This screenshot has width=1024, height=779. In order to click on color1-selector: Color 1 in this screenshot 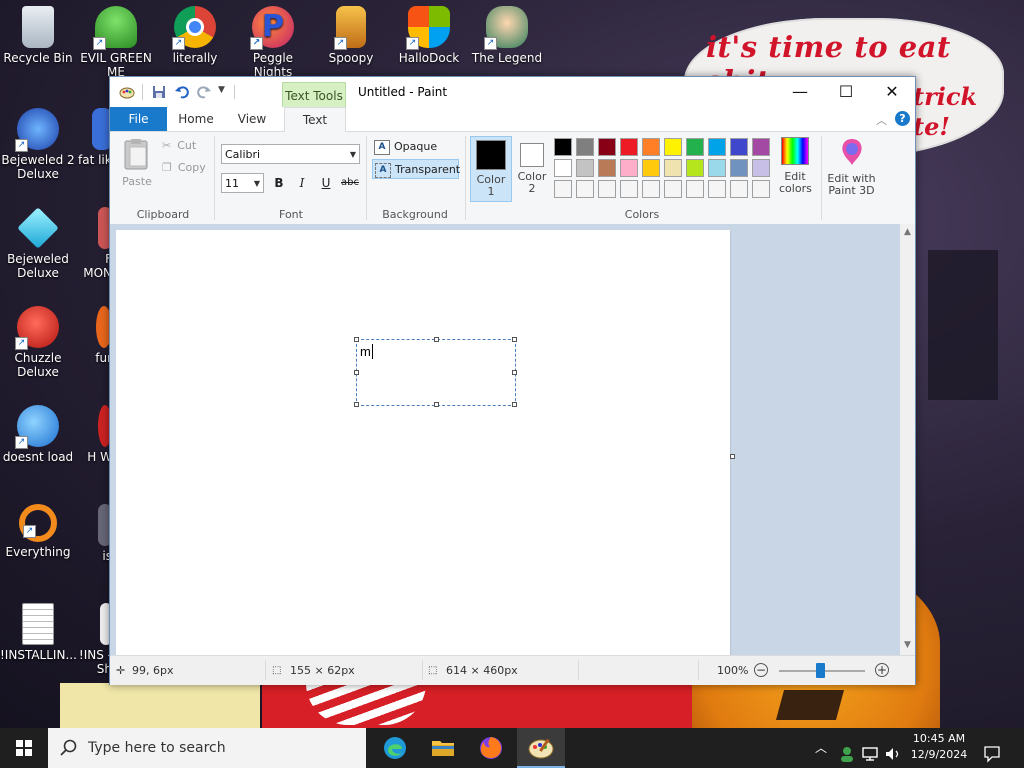, I will do `click(491, 169)`.